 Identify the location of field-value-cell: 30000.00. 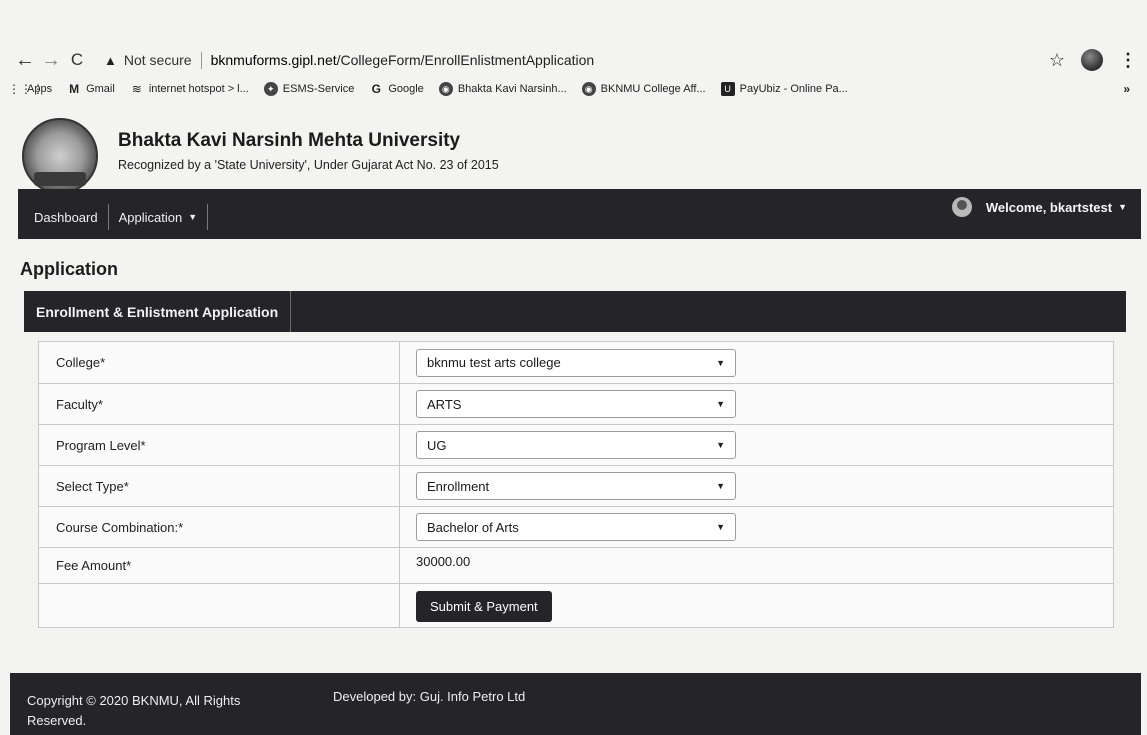
(756, 565).